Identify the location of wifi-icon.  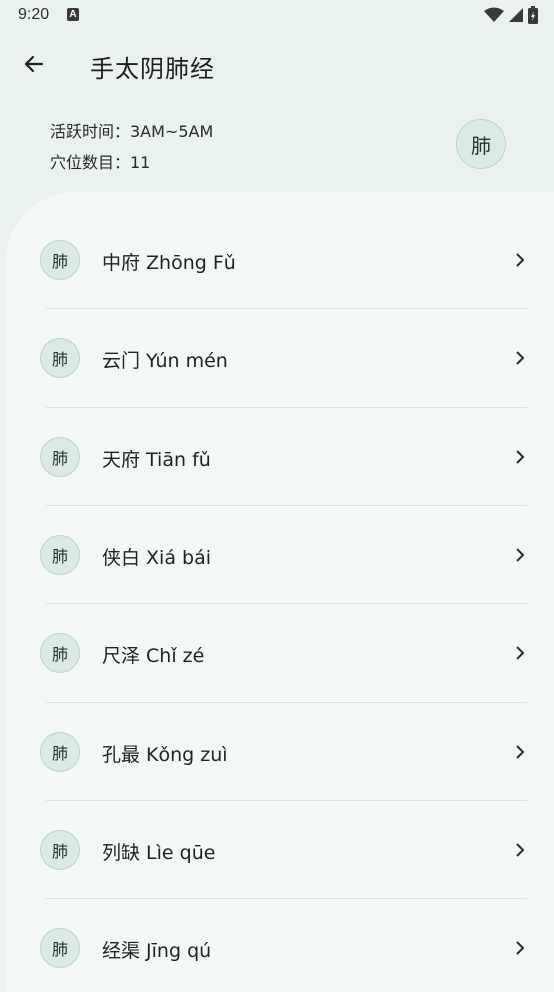
(494, 14).